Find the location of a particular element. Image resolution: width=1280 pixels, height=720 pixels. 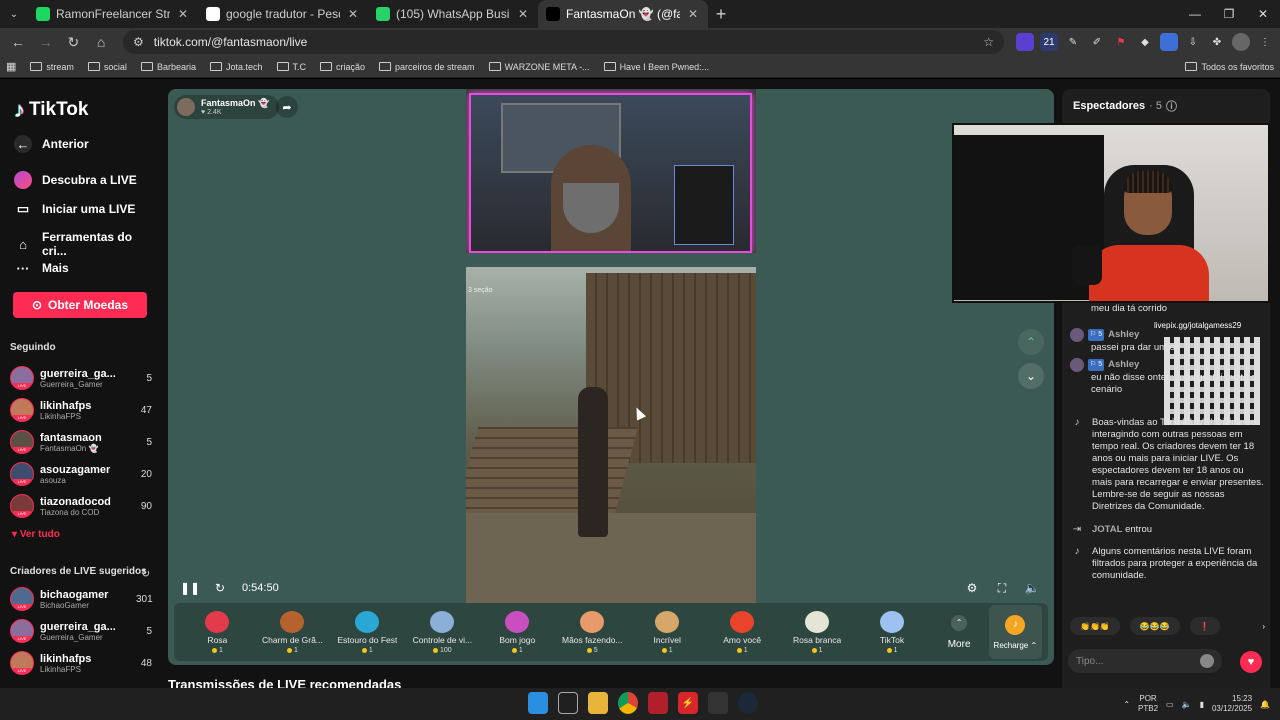

tiktok-logo: ♪ TikTok is located at coordinates (51, 110).